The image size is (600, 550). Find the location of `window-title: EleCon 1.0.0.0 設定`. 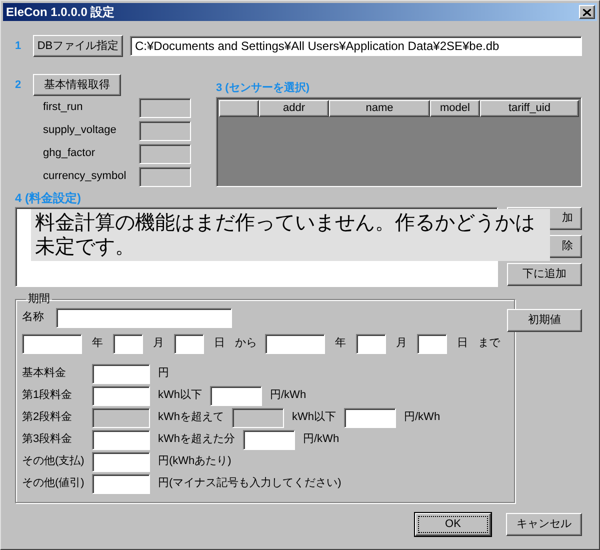

window-title: EleCon 1.0.0.0 設定 is located at coordinates (60, 12).